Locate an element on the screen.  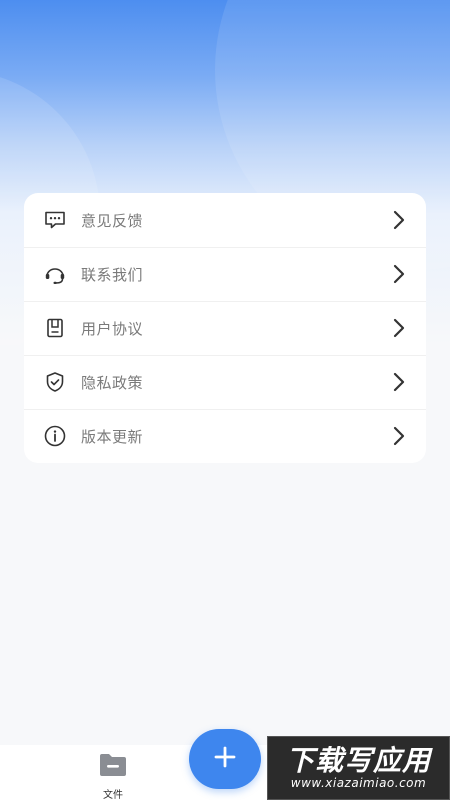
shield-check-icon is located at coordinates (55, 382).